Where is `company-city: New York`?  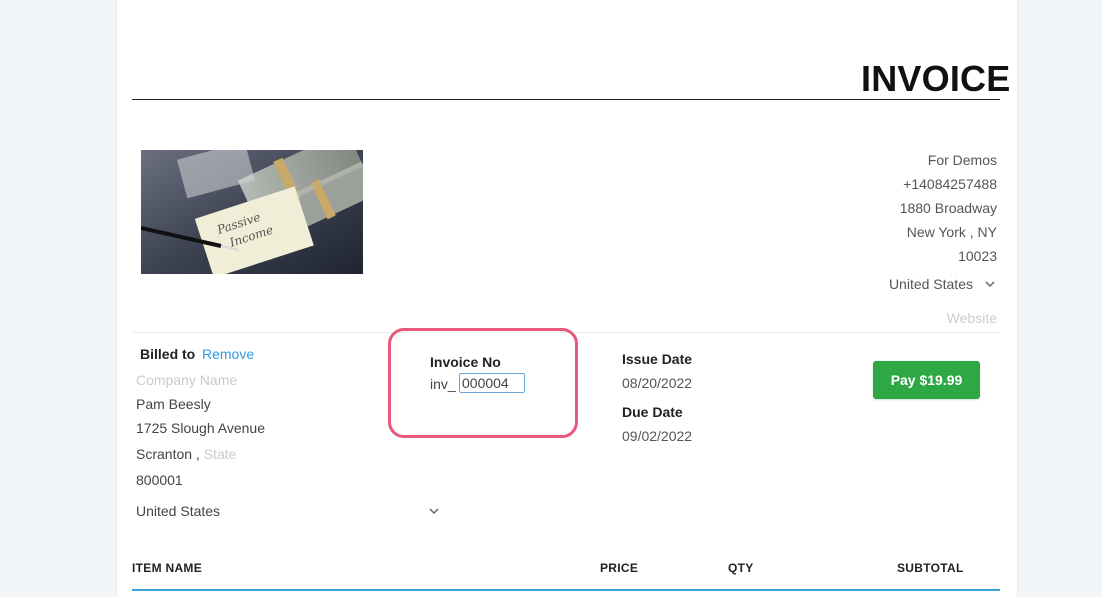 company-city: New York is located at coordinates (936, 232).